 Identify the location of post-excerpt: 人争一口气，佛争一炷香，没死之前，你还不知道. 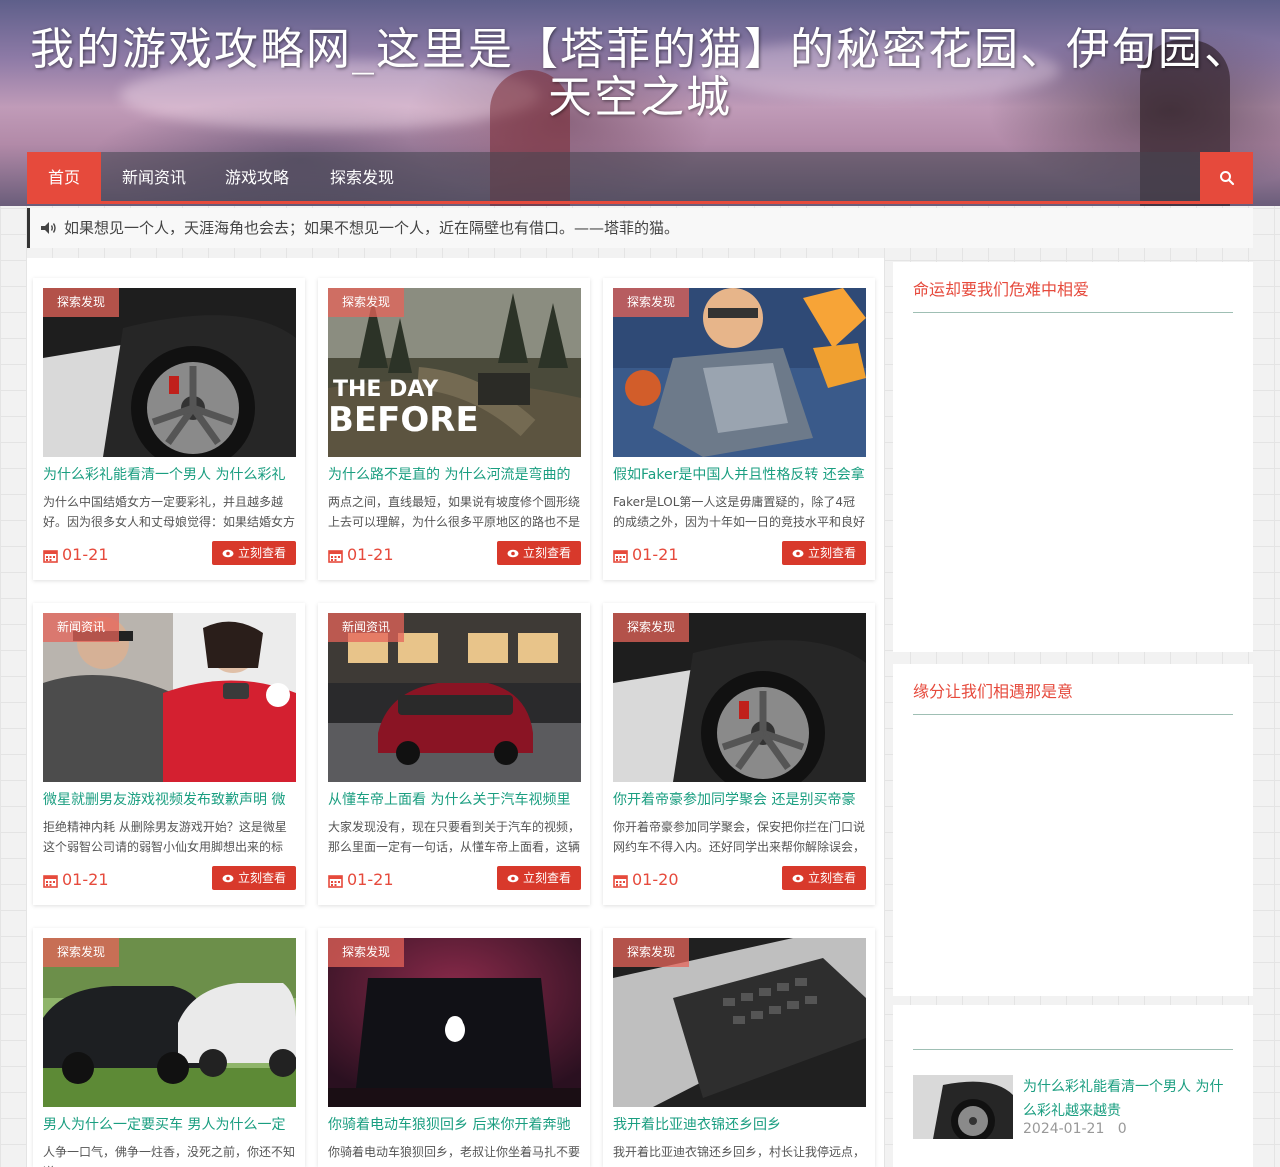
(169, 1156).